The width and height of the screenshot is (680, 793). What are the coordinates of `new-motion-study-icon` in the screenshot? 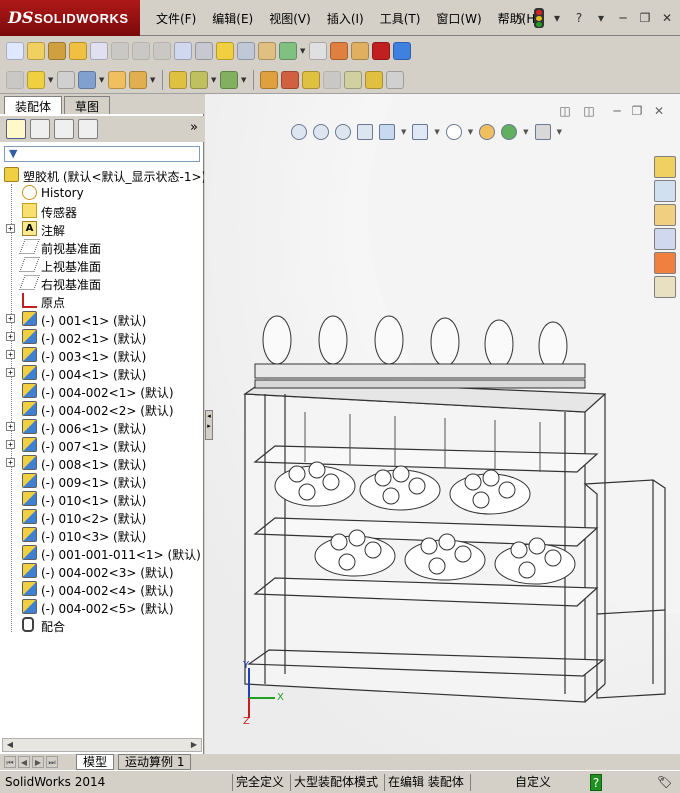 It's located at (290, 79).